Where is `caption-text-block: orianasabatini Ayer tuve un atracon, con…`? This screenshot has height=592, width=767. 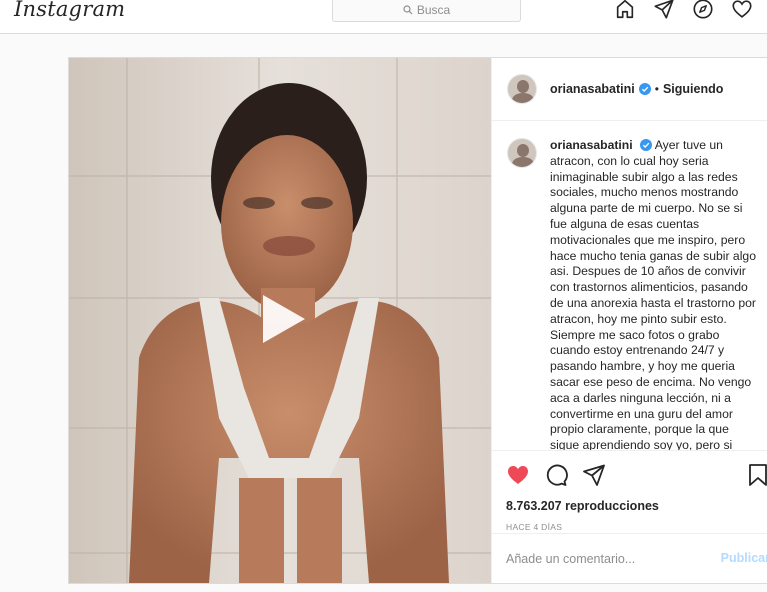
caption-text-block: orianasabatini Ayer tuve un atracon, con… is located at coordinates (655, 294).